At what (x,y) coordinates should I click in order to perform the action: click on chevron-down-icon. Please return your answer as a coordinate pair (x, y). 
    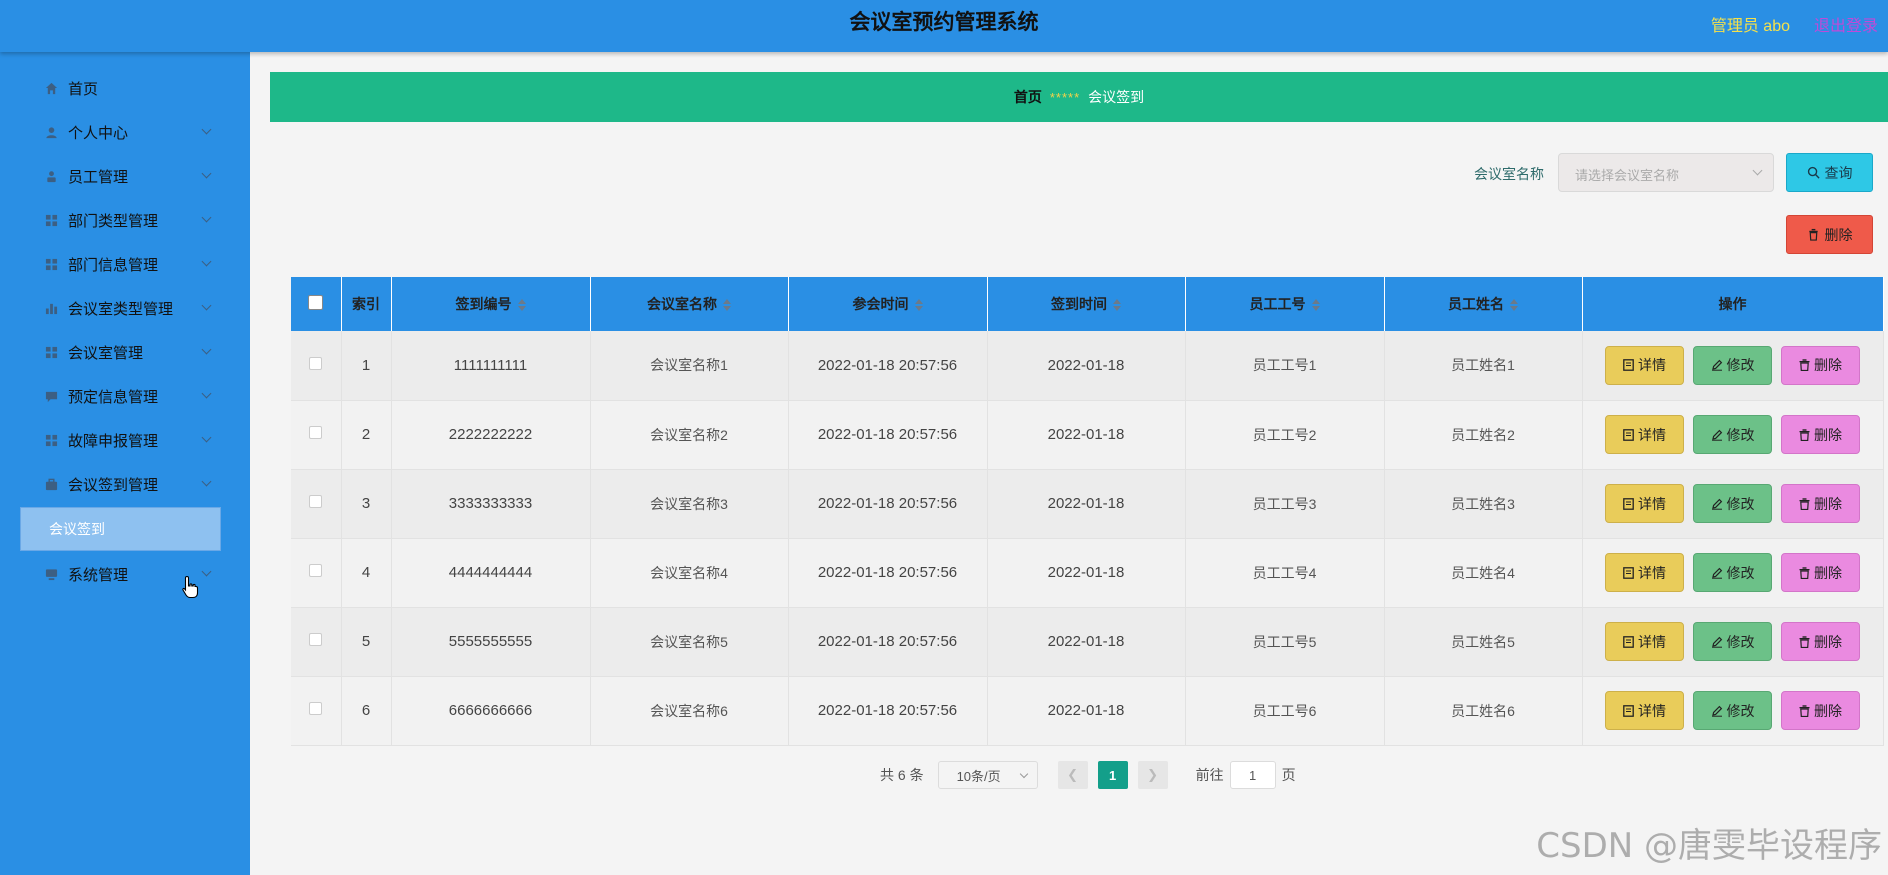
    Looking at the image, I should click on (1023, 774).